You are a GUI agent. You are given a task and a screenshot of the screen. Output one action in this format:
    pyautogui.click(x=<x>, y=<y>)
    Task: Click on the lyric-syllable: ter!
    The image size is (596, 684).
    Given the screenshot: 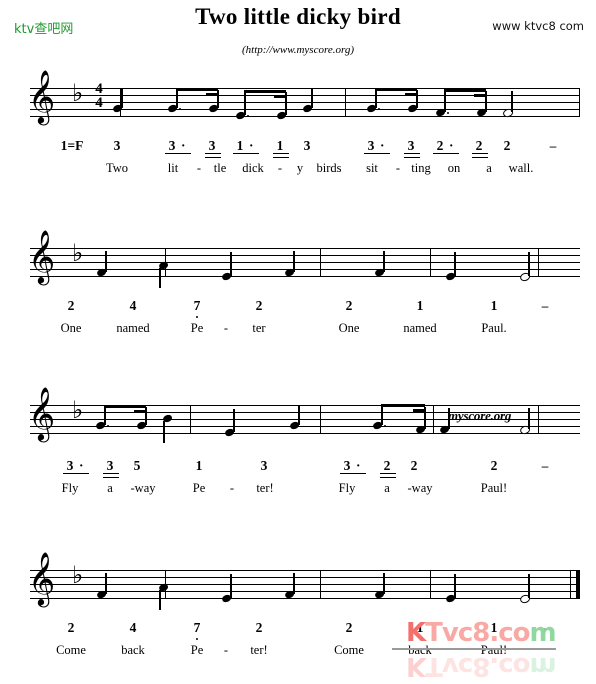 What is the action you would take?
    pyautogui.click(x=259, y=650)
    